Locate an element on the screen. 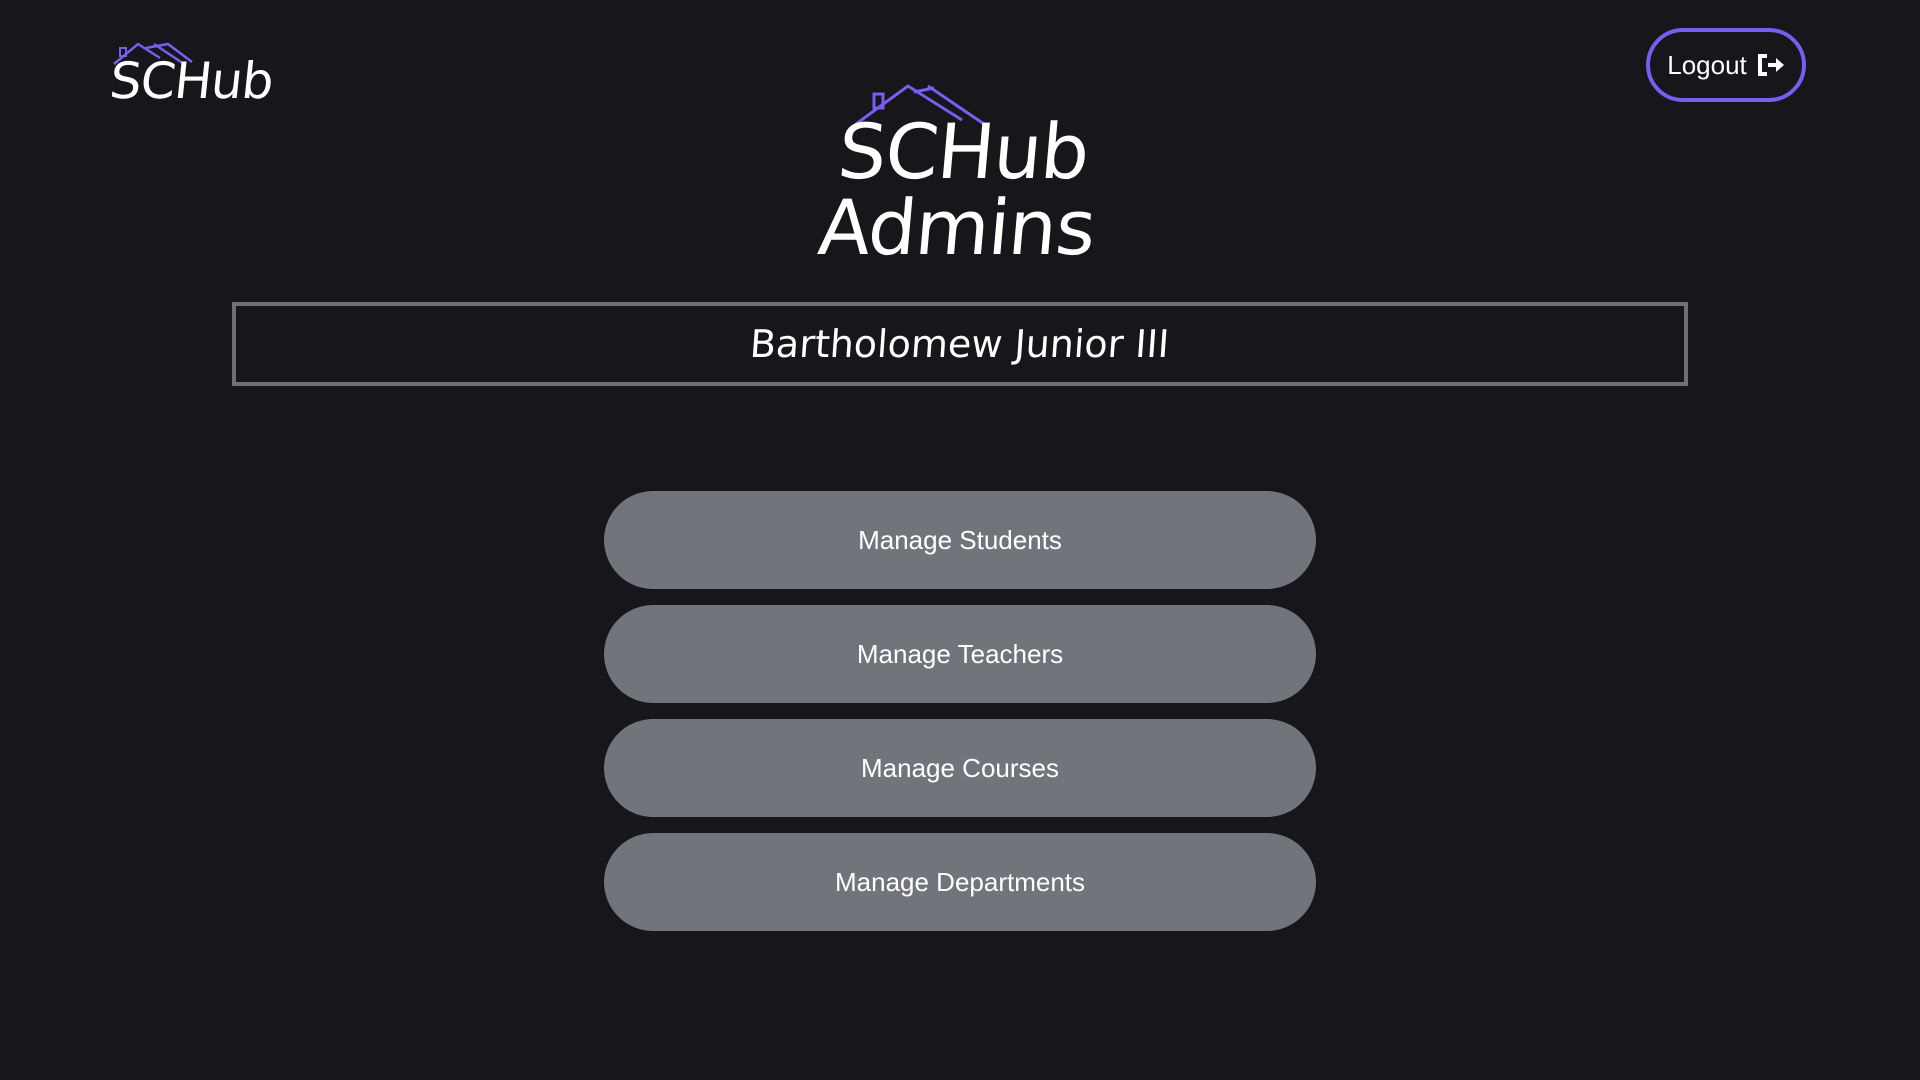 The image size is (1920, 1080). logout-label: Logout is located at coordinates (1707, 64).